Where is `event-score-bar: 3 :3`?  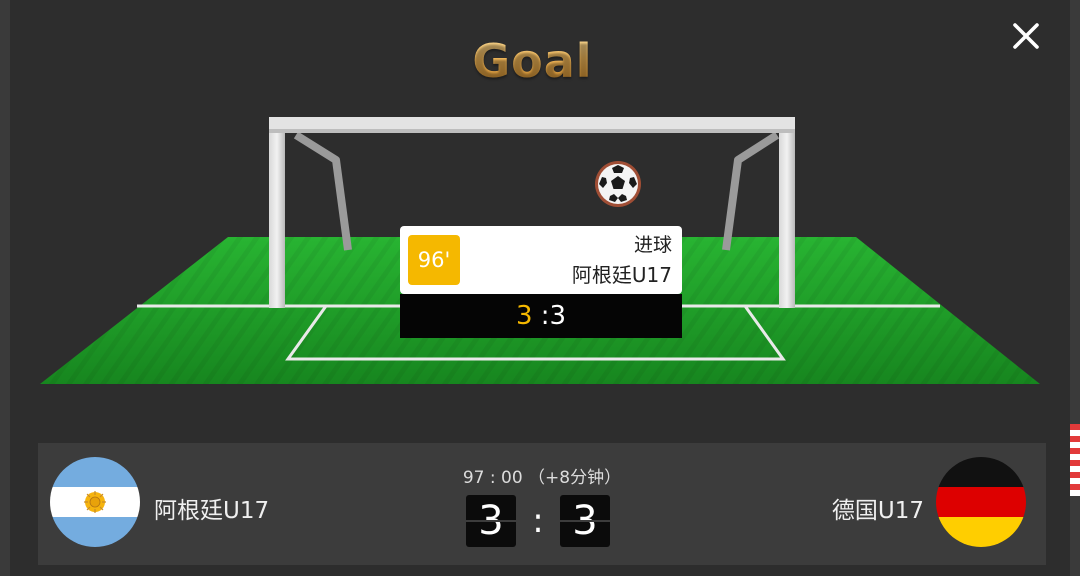
event-score-bar: 3 :3 is located at coordinates (541, 316).